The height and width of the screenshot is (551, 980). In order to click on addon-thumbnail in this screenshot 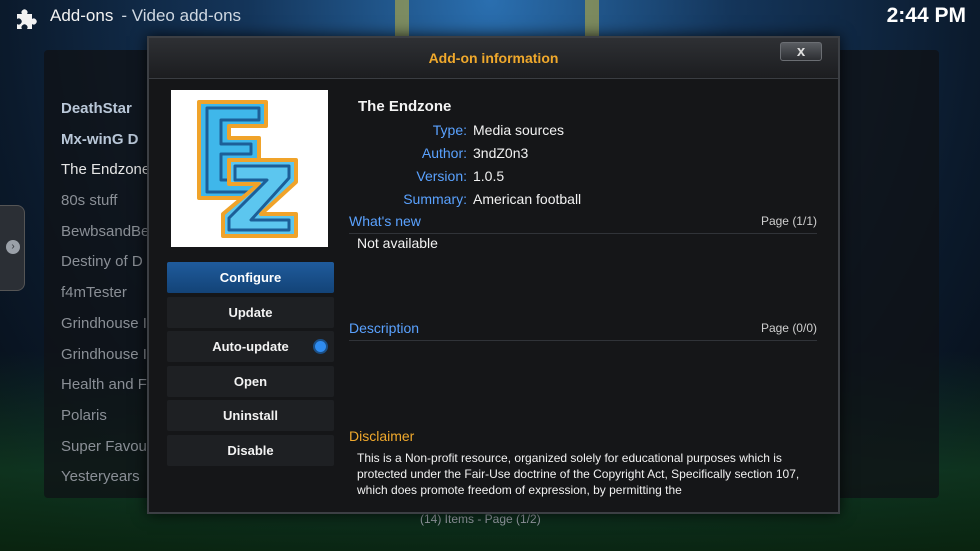, I will do `click(249, 168)`.